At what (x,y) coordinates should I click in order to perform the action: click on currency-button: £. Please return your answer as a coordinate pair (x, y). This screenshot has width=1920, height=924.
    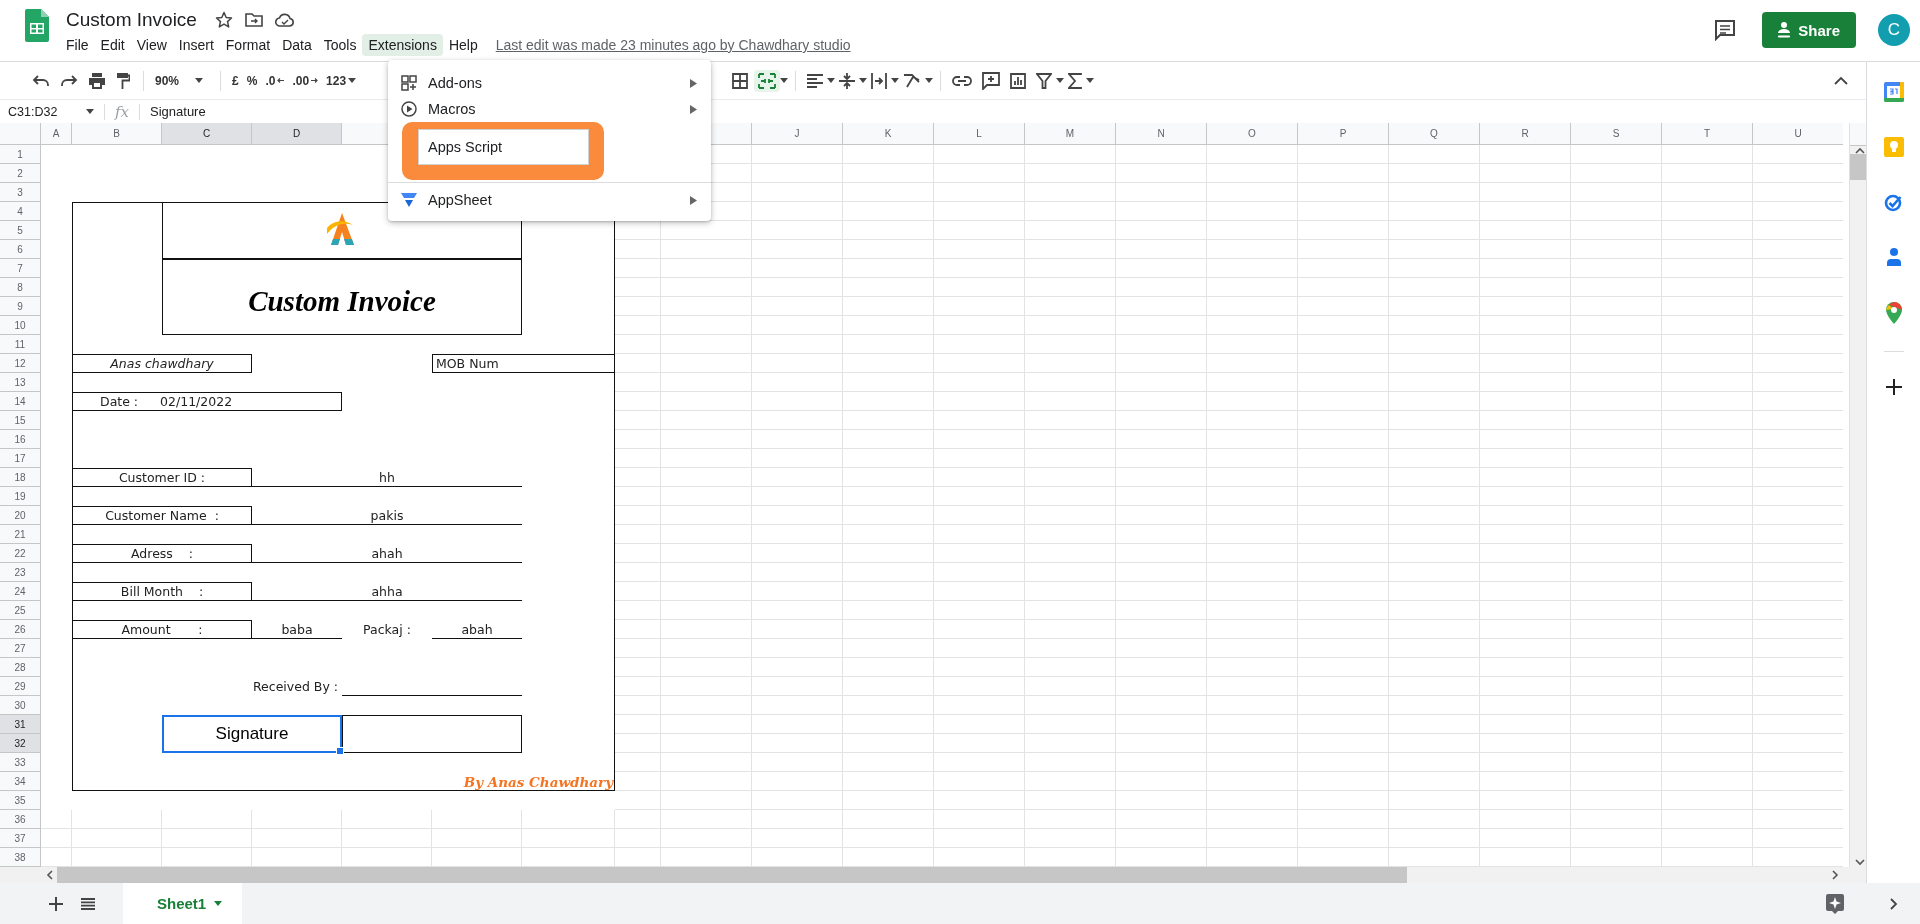
    Looking at the image, I should click on (235, 80).